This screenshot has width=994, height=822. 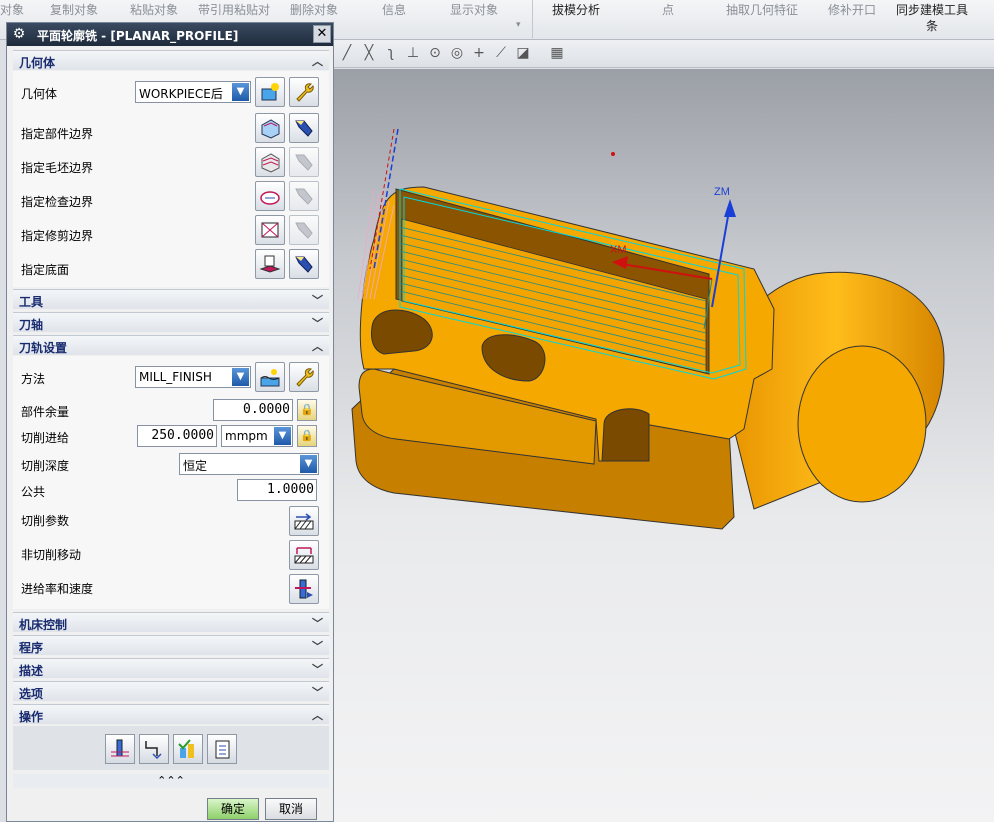 I want to click on edit-method-button, so click(x=304, y=377).